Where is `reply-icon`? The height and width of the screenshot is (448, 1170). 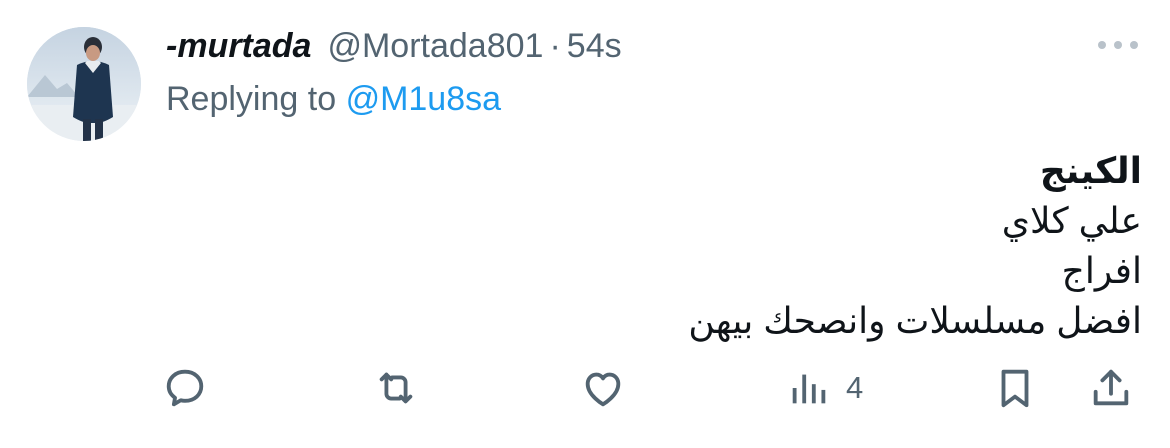 reply-icon is located at coordinates (185, 388).